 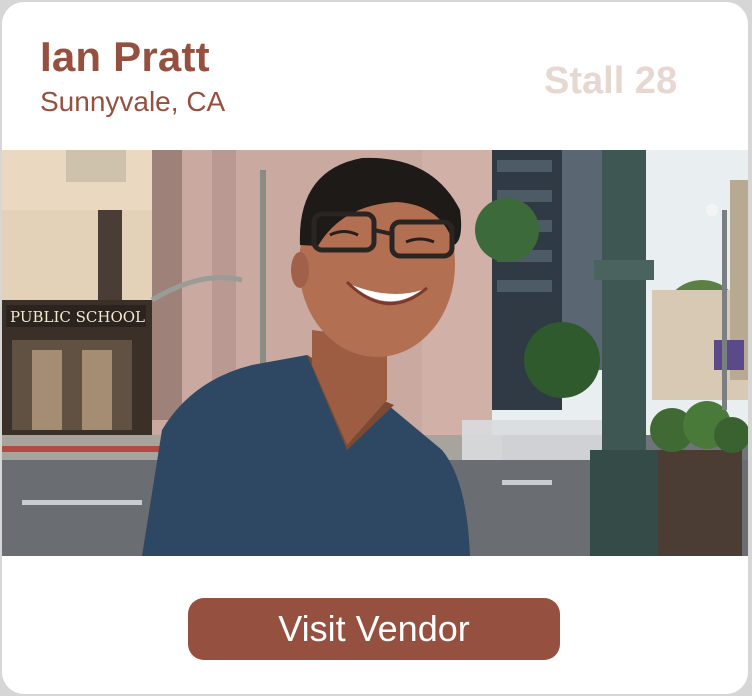 I want to click on stall-number: Stall 28, so click(x=611, y=81).